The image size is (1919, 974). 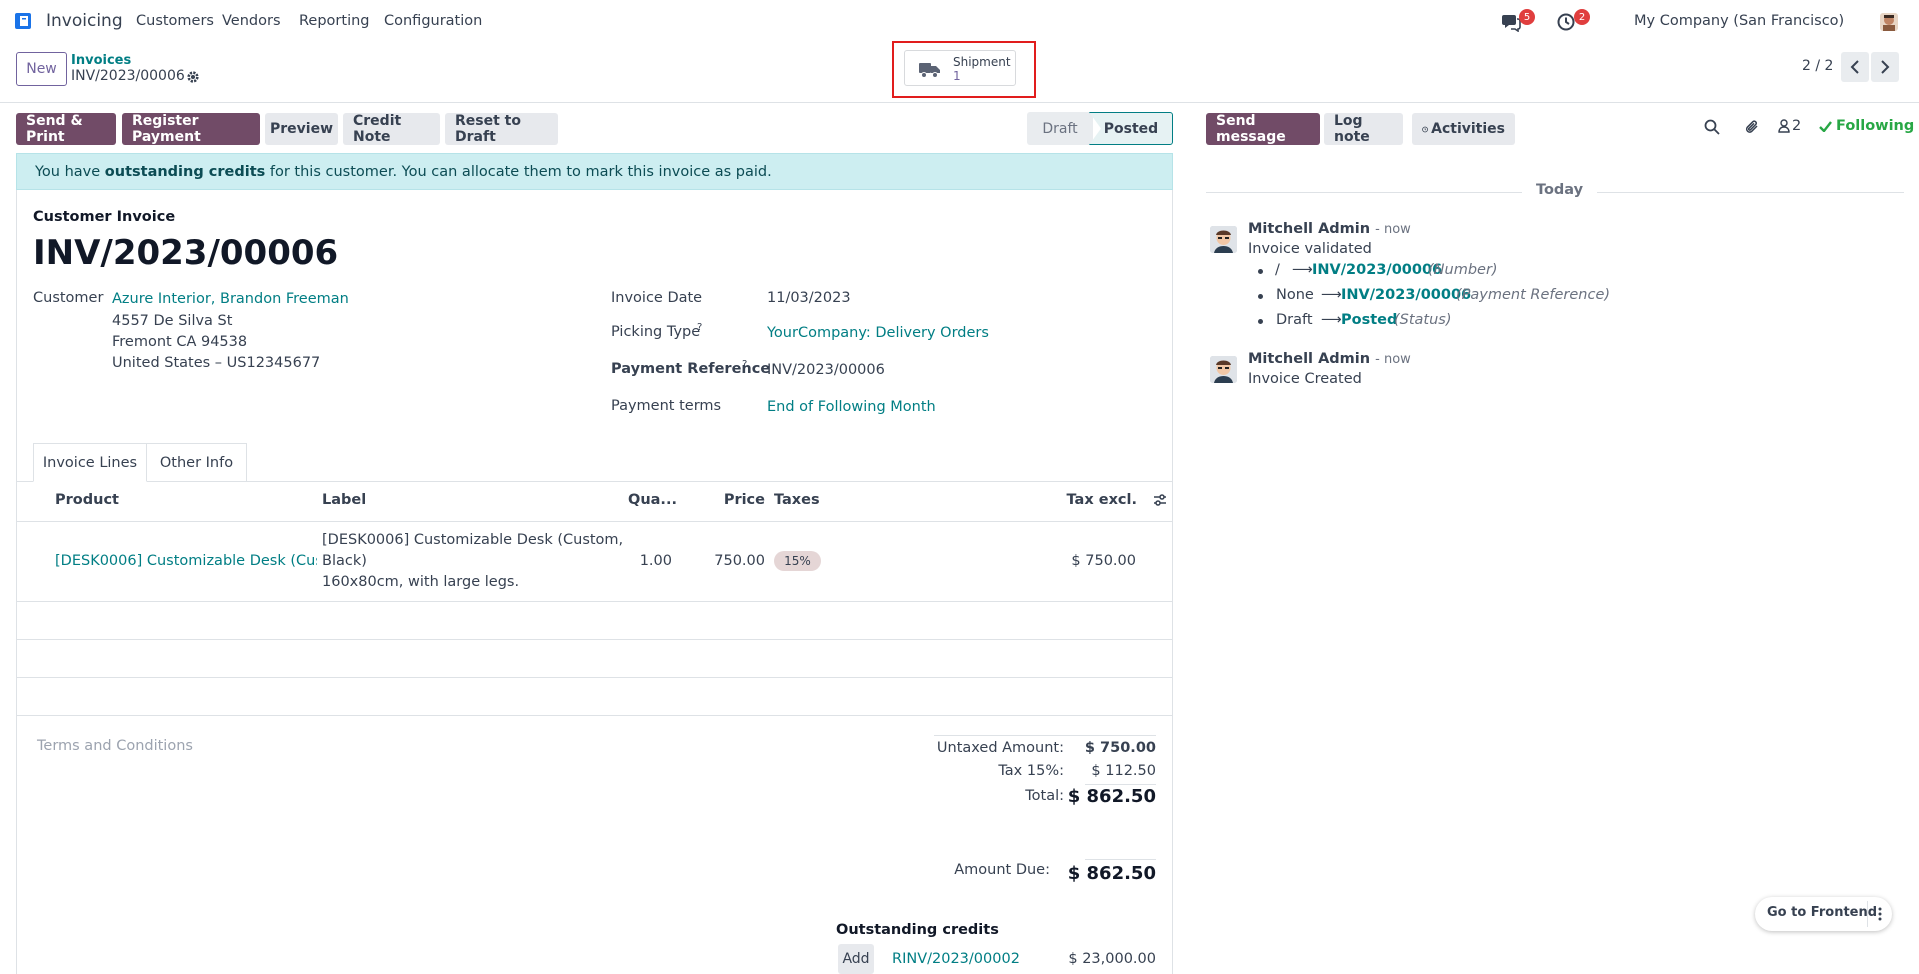 I want to click on message-body: Invoice Created, so click(x=1305, y=379).